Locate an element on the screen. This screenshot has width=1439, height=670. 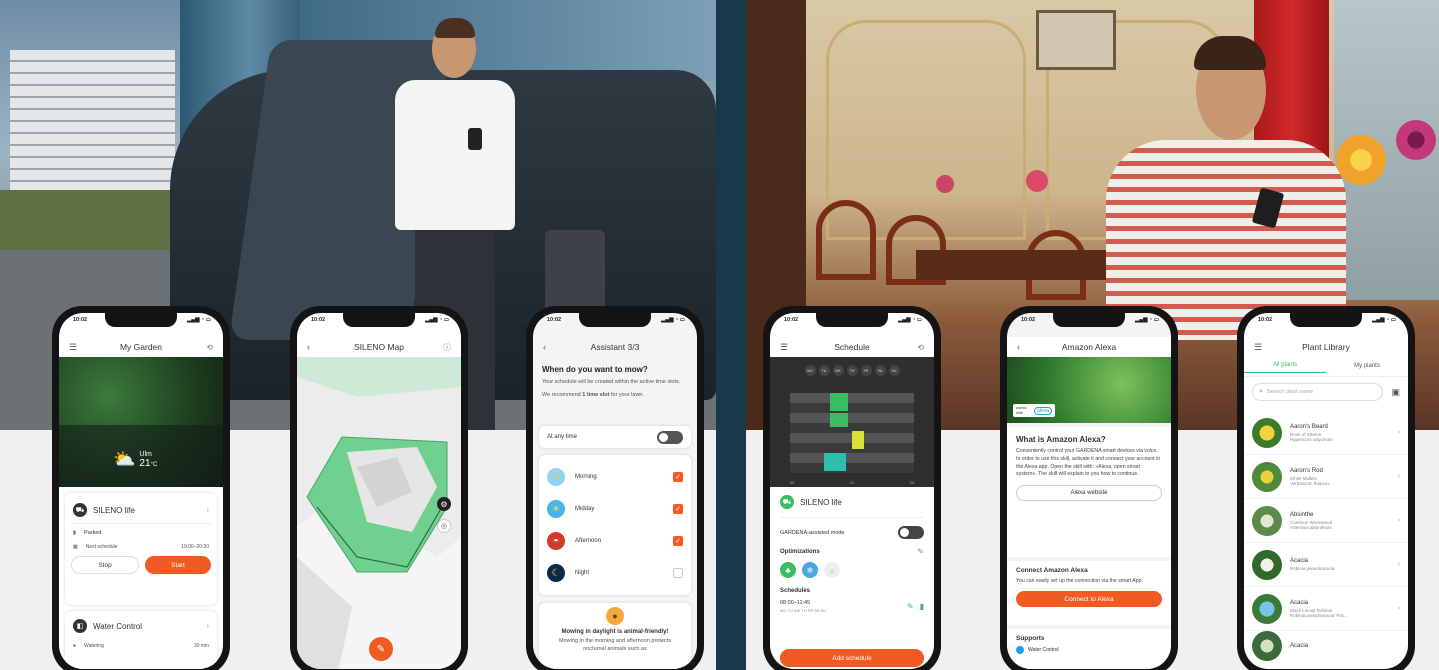
alexa-website-button: Alexa website is located at coordinates (1089, 493).